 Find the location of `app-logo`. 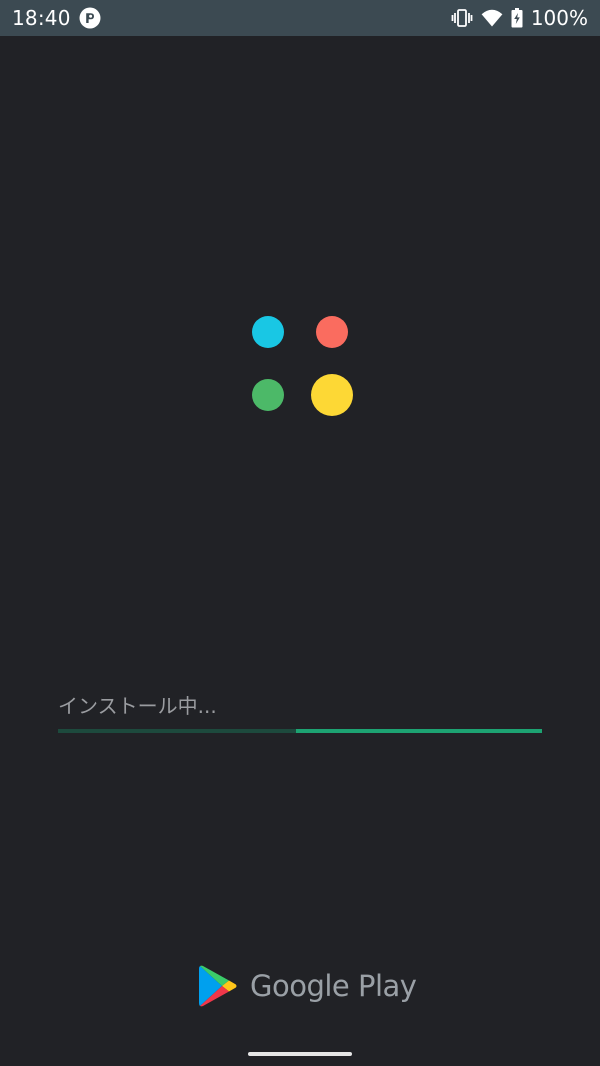

app-logo is located at coordinates (303, 366).